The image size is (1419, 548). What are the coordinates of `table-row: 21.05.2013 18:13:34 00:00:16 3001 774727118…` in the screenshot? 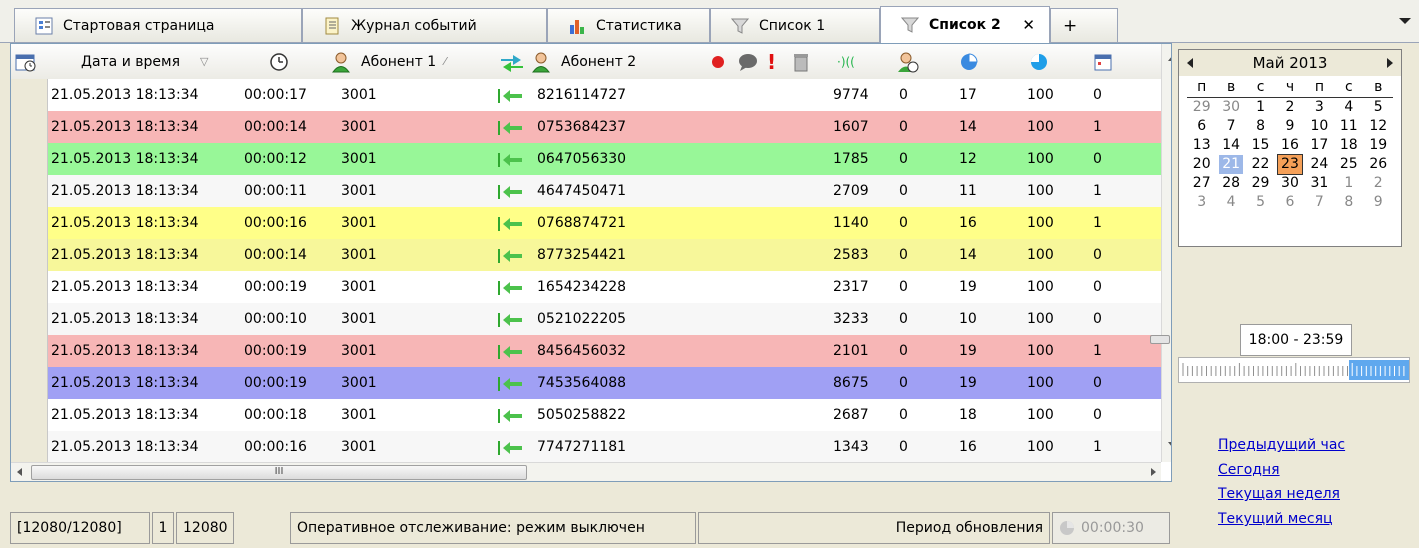 It's located at (586, 447).